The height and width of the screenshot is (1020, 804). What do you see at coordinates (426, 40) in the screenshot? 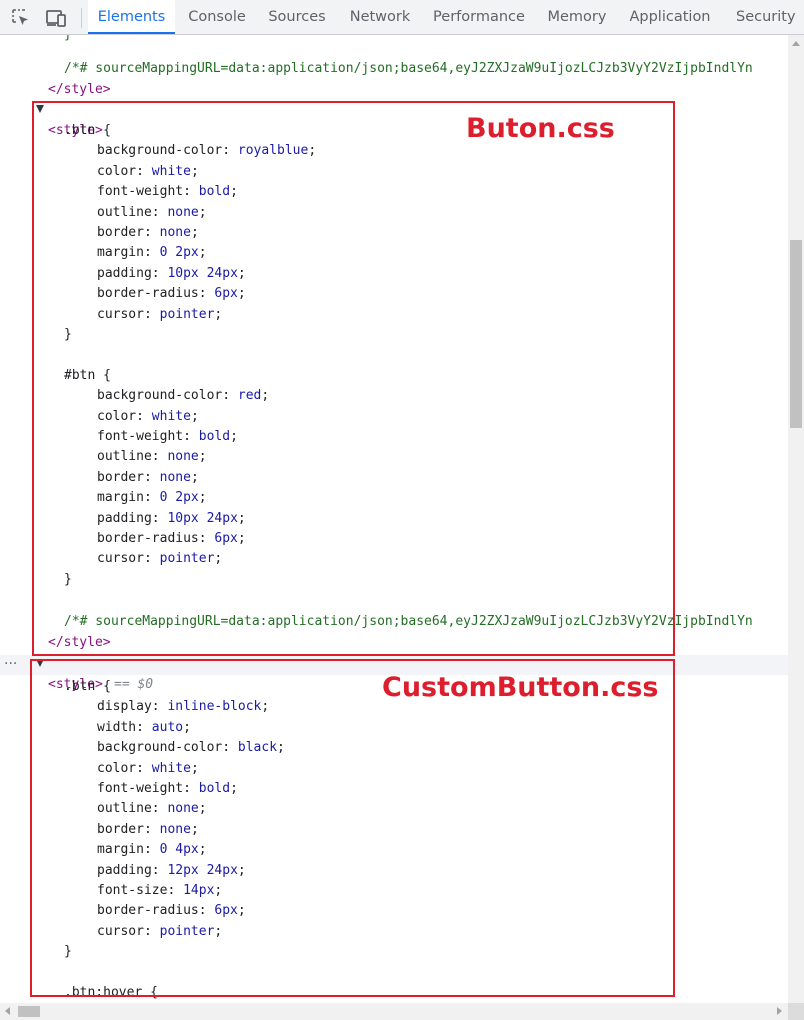
I see `tree-partial-brace: }` at bounding box center [426, 40].